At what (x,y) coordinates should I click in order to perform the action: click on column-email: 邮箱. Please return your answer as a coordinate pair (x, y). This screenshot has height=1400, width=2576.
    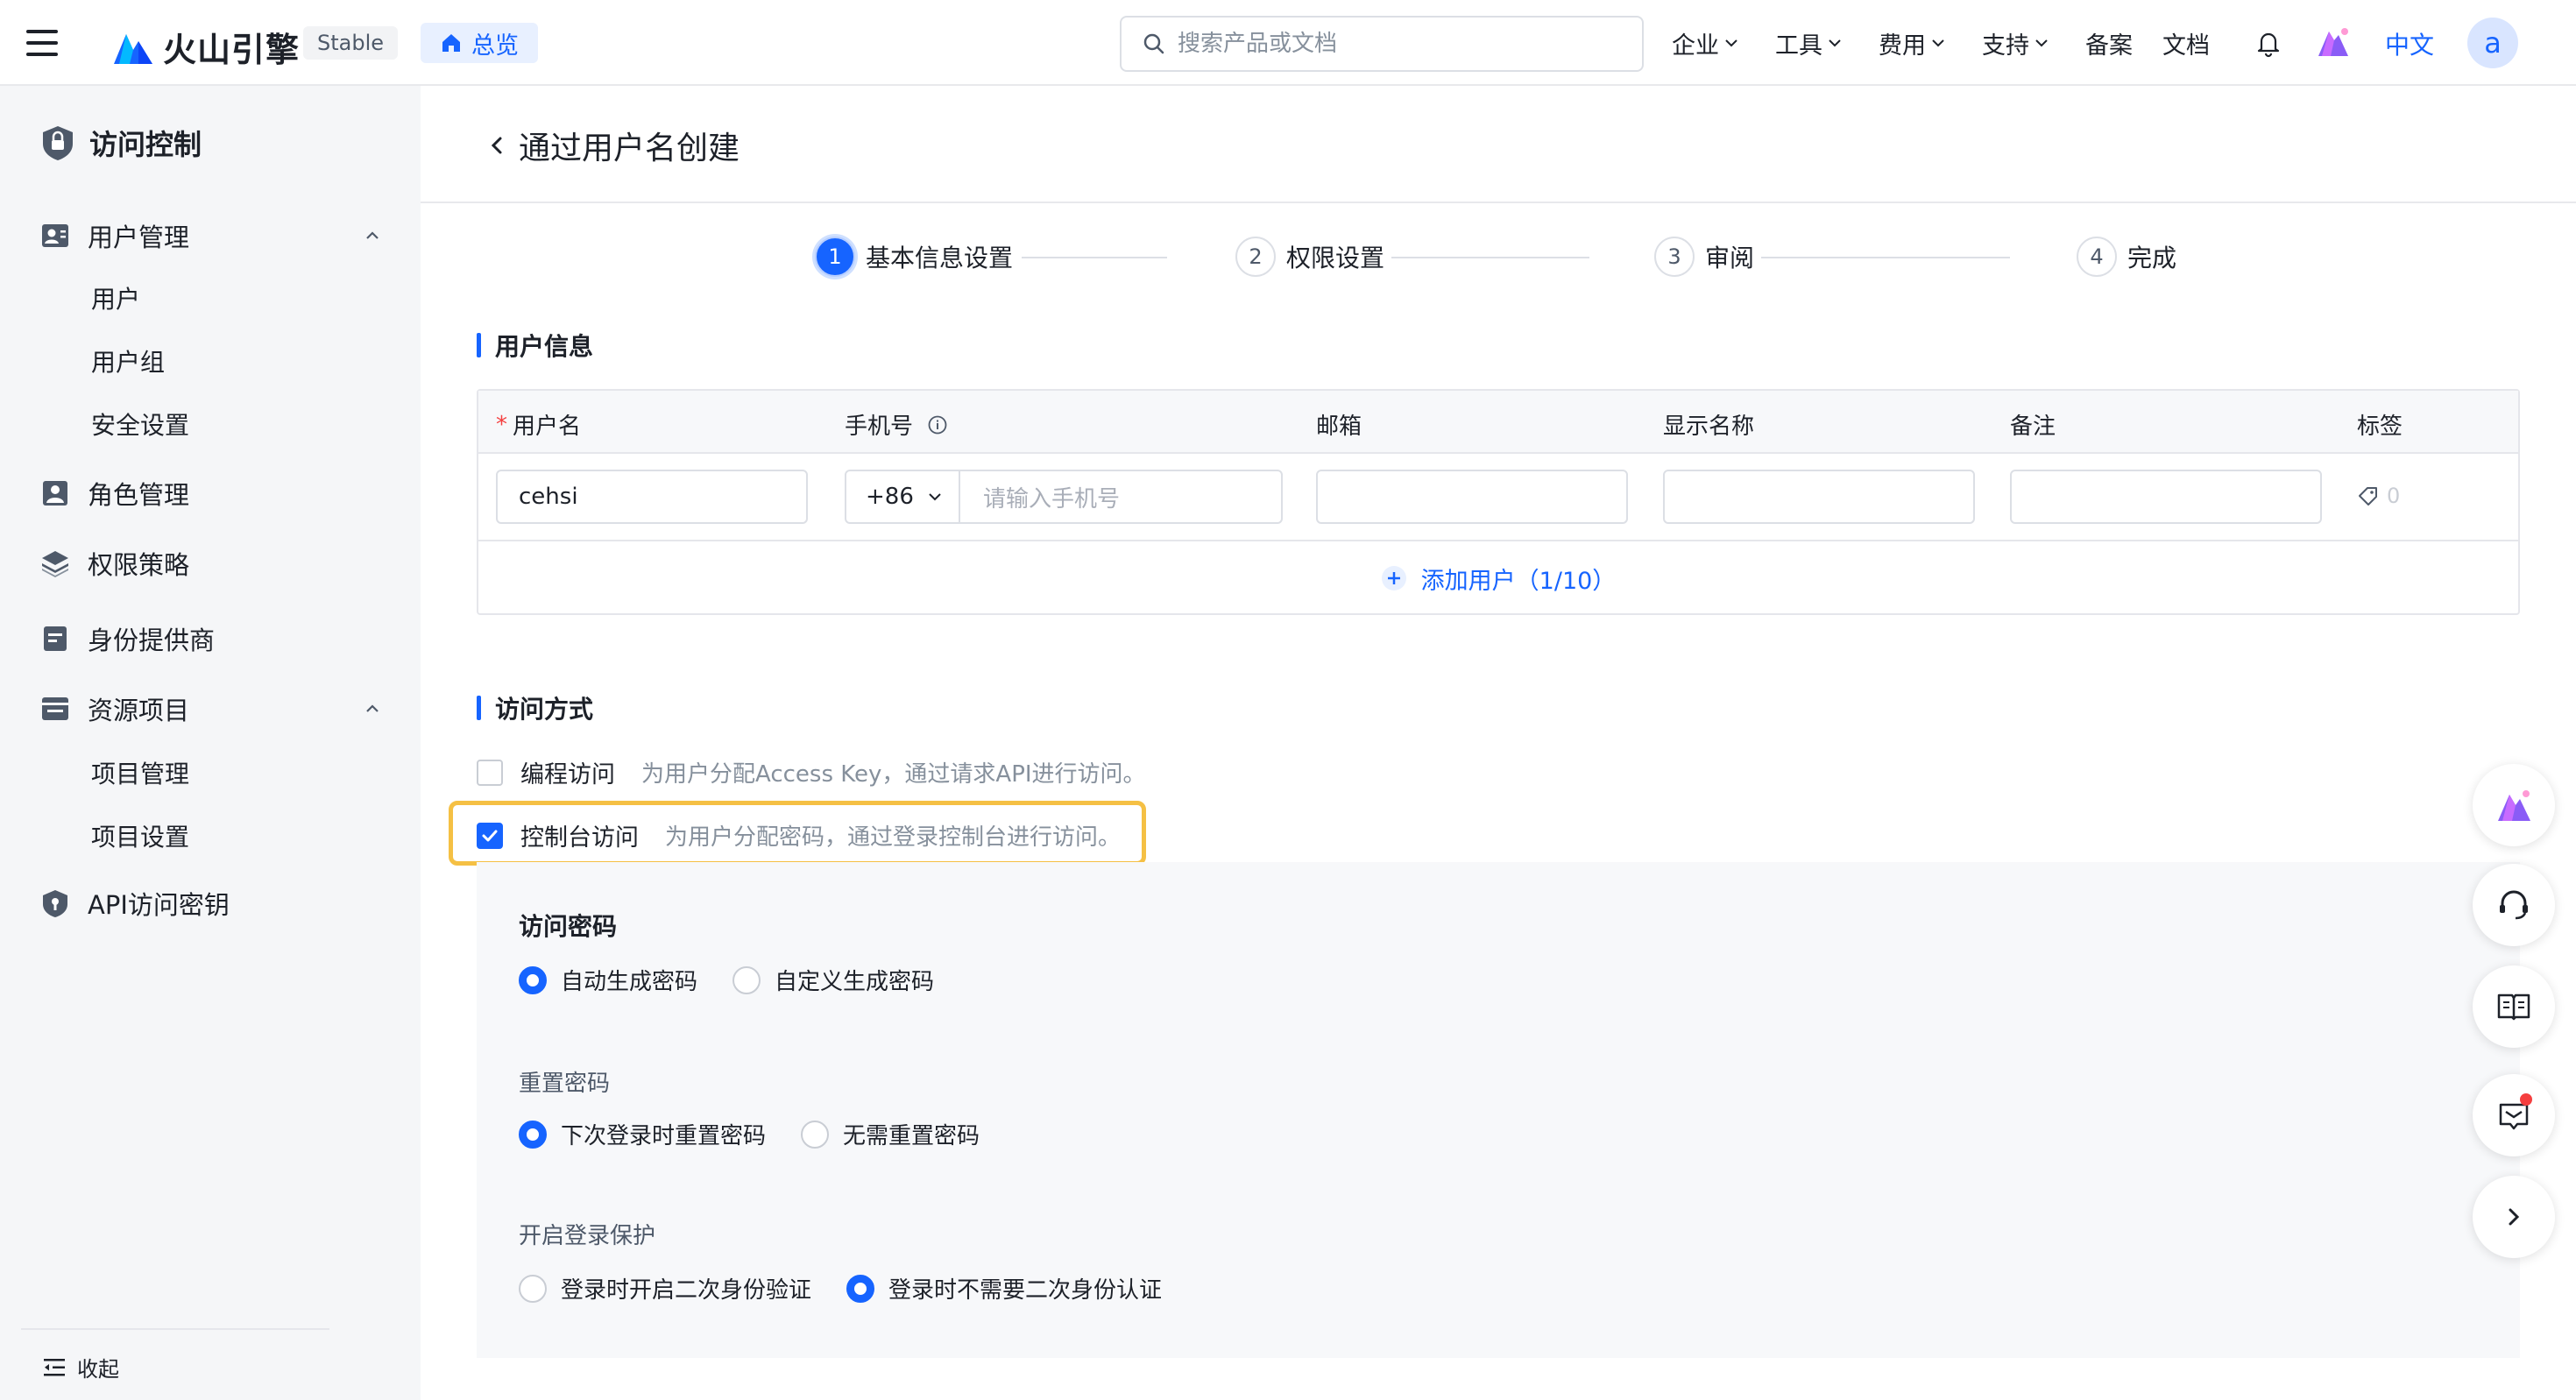
    Looking at the image, I should click on (1339, 427).